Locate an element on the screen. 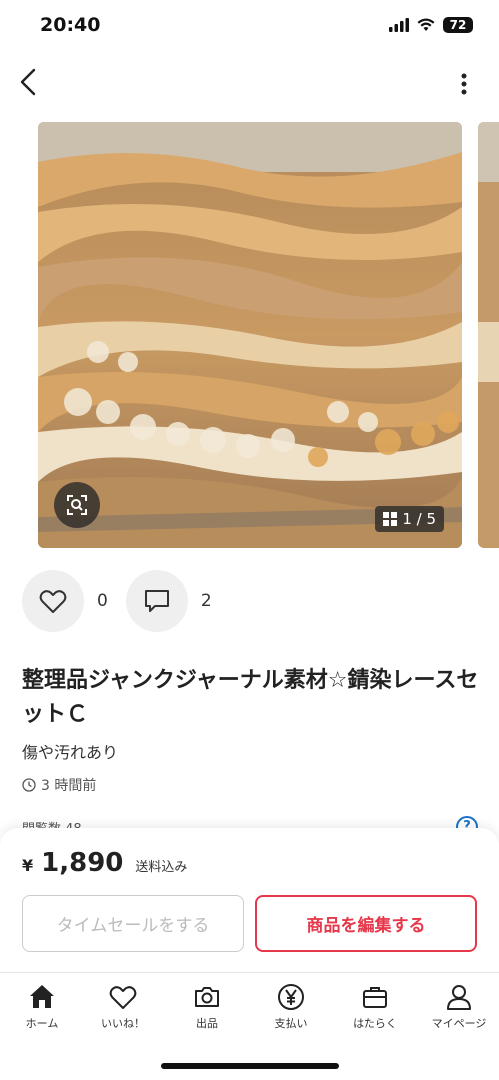  home-icon is located at coordinates (42, 996).